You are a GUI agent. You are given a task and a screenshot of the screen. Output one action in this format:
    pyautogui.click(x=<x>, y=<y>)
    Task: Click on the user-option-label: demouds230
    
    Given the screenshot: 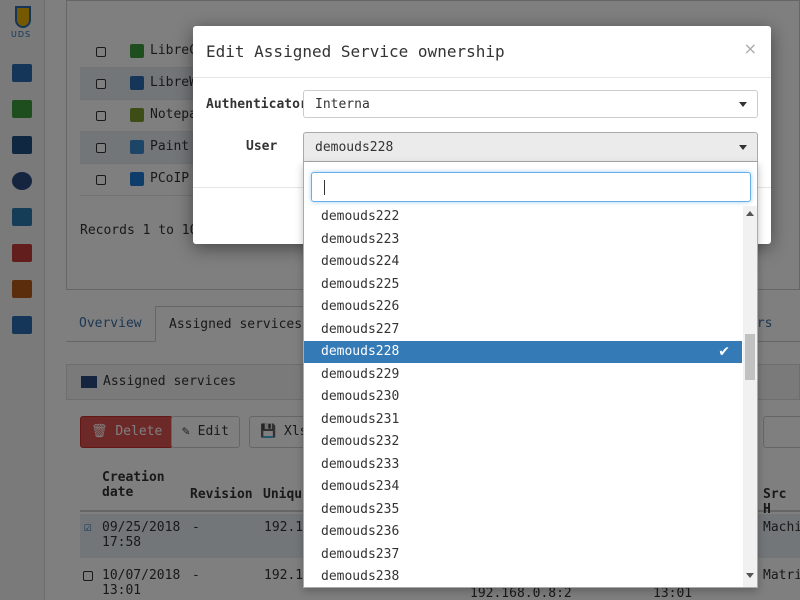 What is the action you would take?
    pyautogui.click(x=360, y=396)
    